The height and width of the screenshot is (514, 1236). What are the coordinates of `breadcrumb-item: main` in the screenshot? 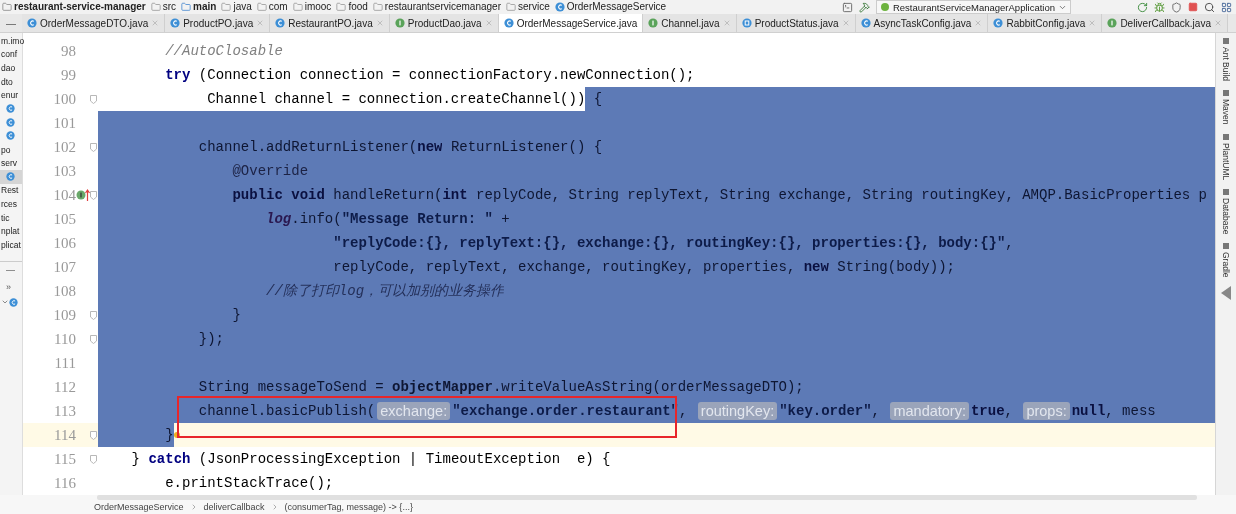 It's located at (205, 7).